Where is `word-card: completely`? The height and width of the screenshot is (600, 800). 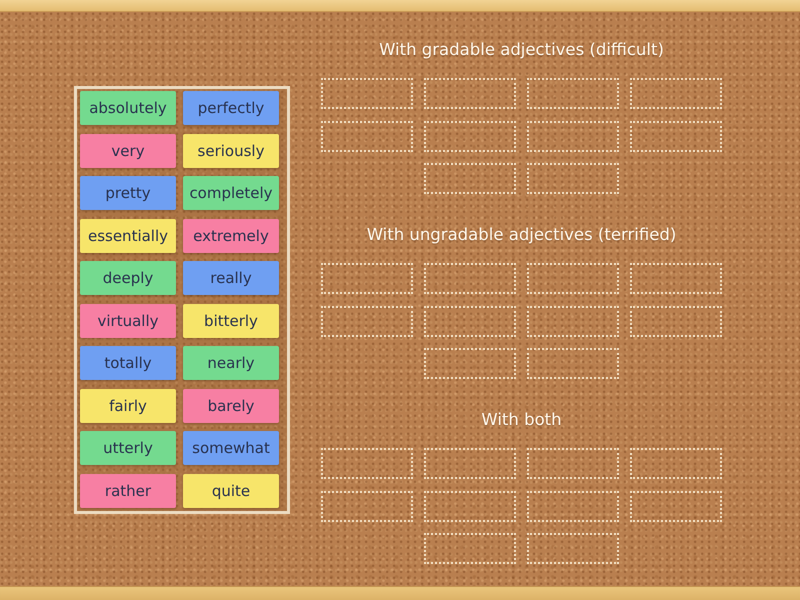
word-card: completely is located at coordinates (231, 193).